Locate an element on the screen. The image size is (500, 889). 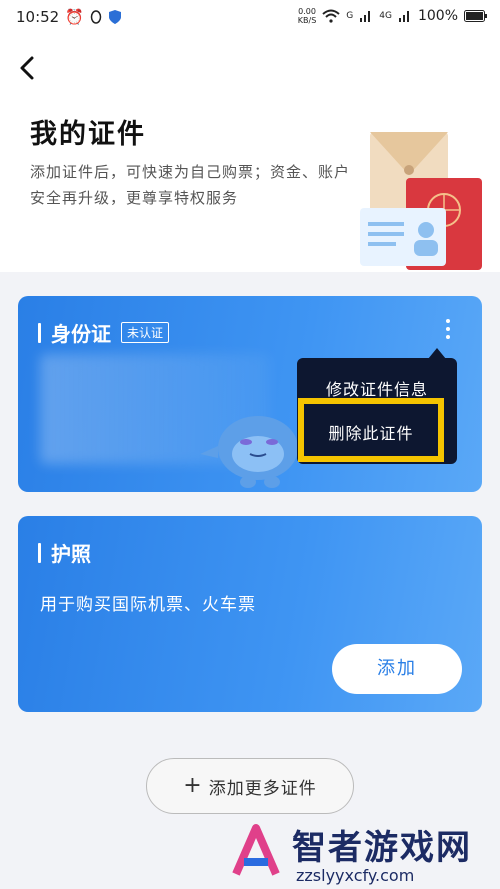
unverified-badge: 未认证 is located at coordinates (145, 332).